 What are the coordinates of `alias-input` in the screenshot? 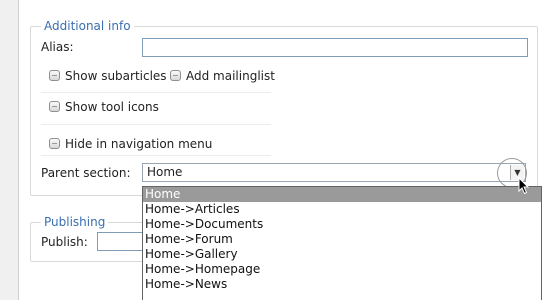 It's located at (335, 47).